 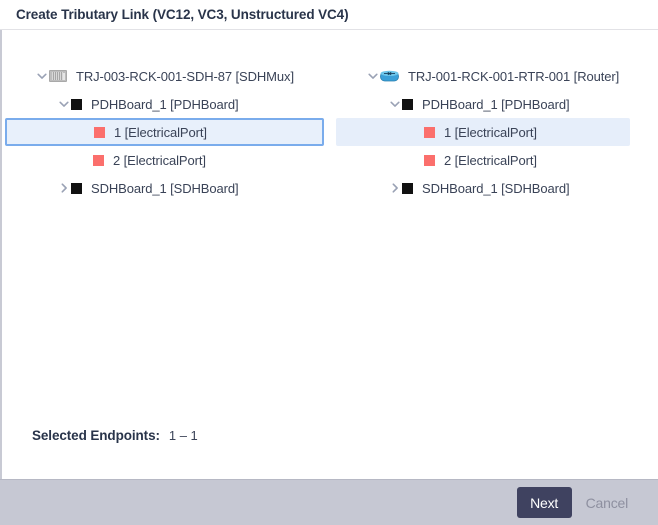 I want to click on selected-endpoints: Selected Endpoints: 1 – 1, so click(x=115, y=435).